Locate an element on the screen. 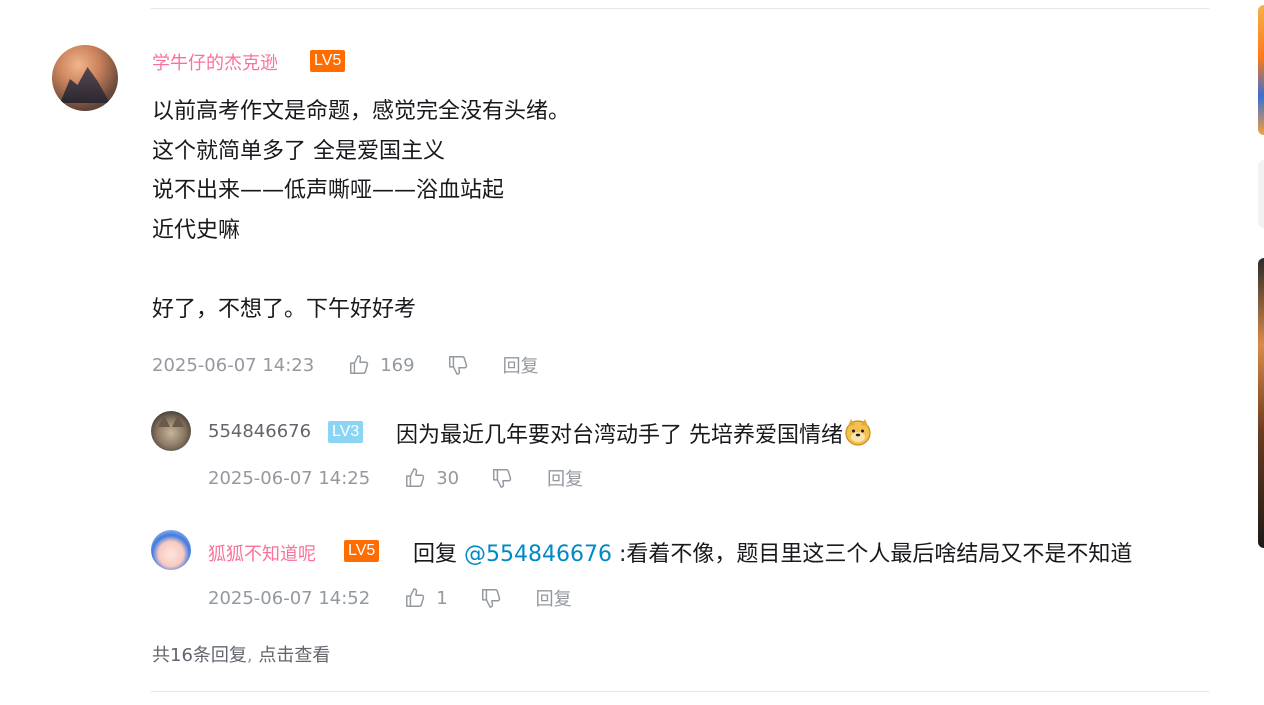 The image size is (1264, 705). comment-line: 以前高考作文是命题，感觉完全没有头绪。 is located at coordinates (361, 111).